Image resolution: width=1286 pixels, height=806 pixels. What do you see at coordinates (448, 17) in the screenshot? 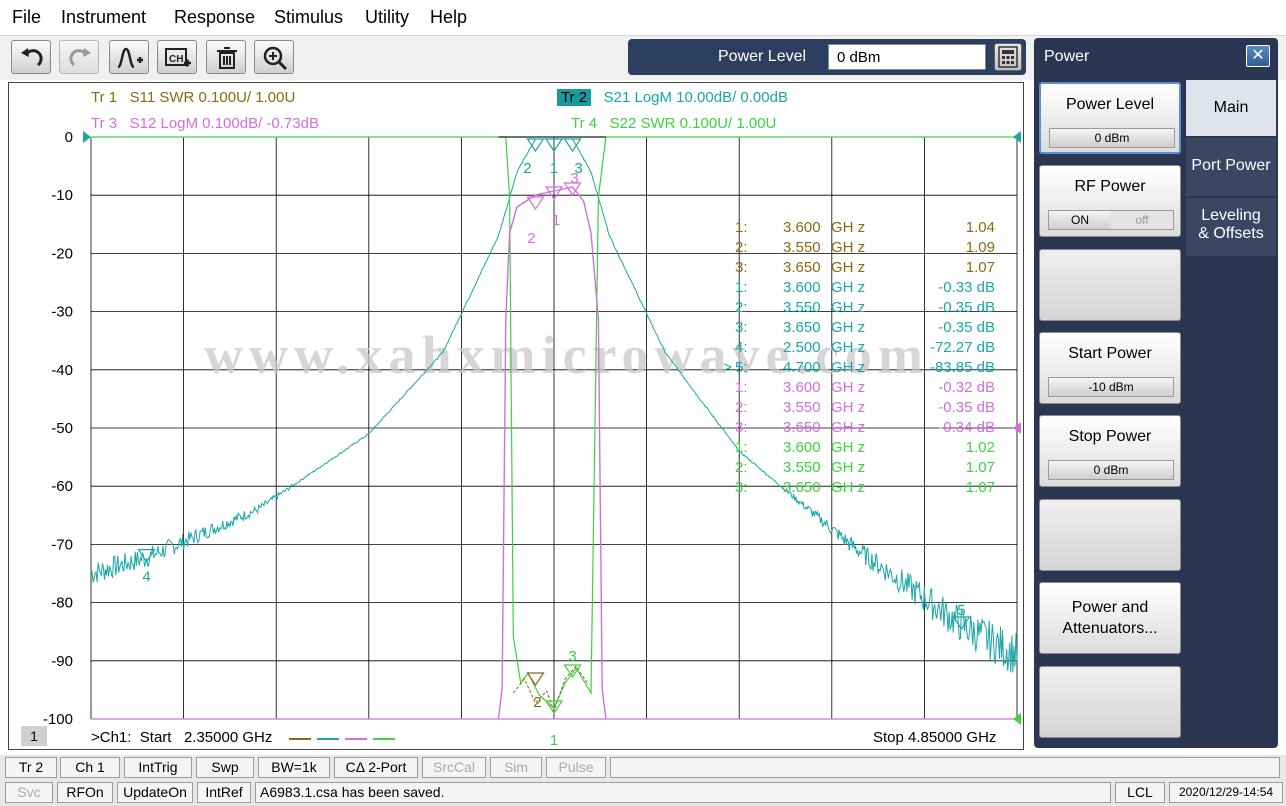
I see `menu-help: Help` at bounding box center [448, 17].